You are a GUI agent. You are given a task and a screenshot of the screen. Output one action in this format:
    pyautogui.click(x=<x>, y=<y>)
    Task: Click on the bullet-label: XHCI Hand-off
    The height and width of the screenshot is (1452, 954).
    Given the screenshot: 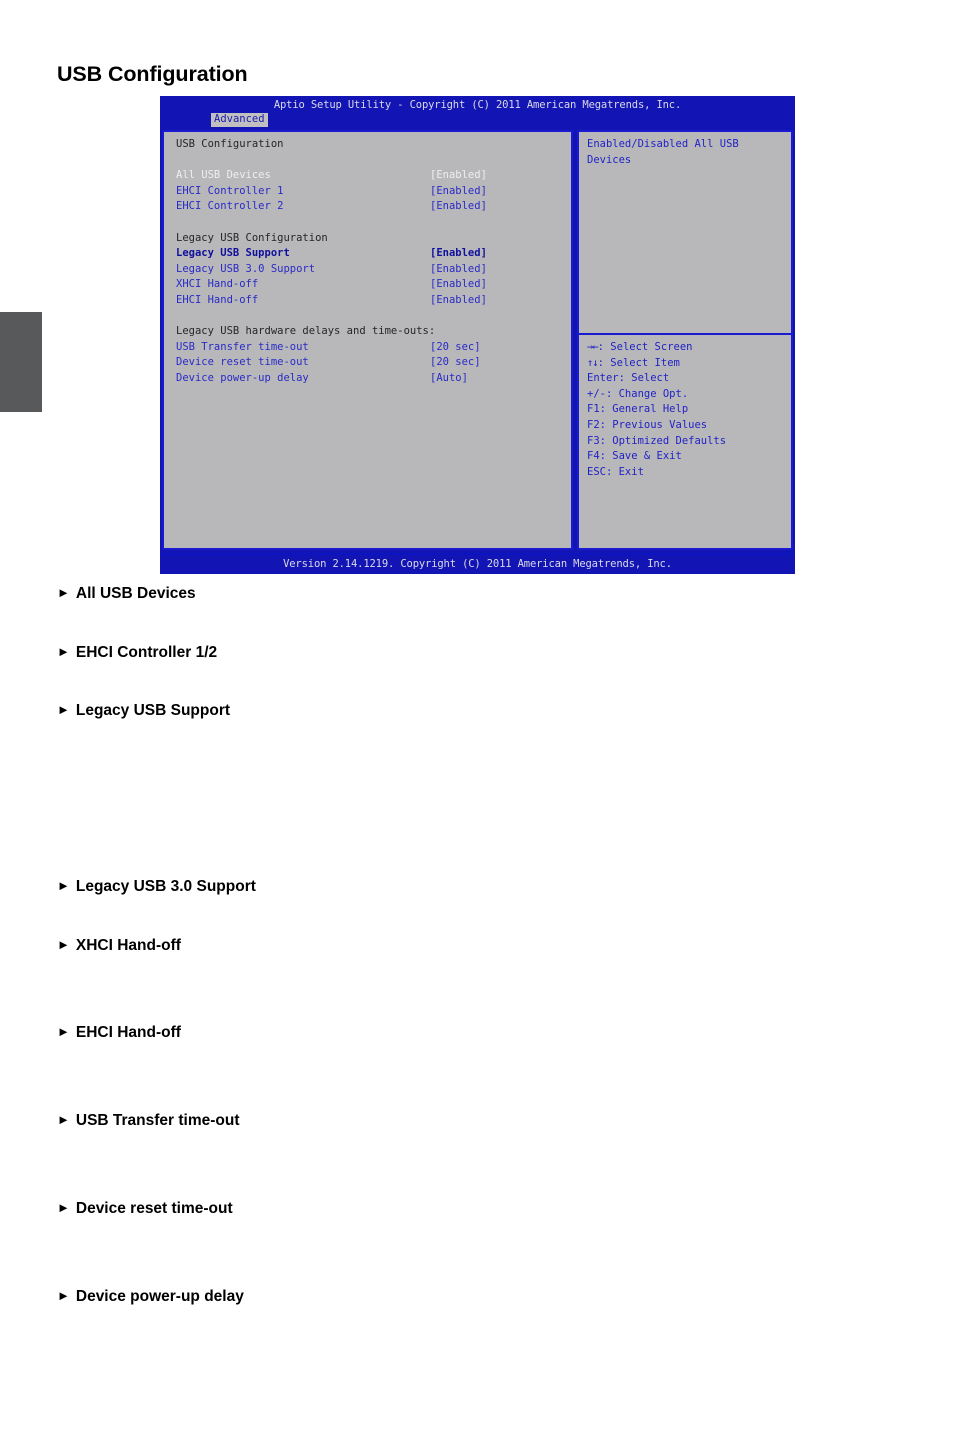 What is the action you would take?
    pyautogui.click(x=128, y=945)
    